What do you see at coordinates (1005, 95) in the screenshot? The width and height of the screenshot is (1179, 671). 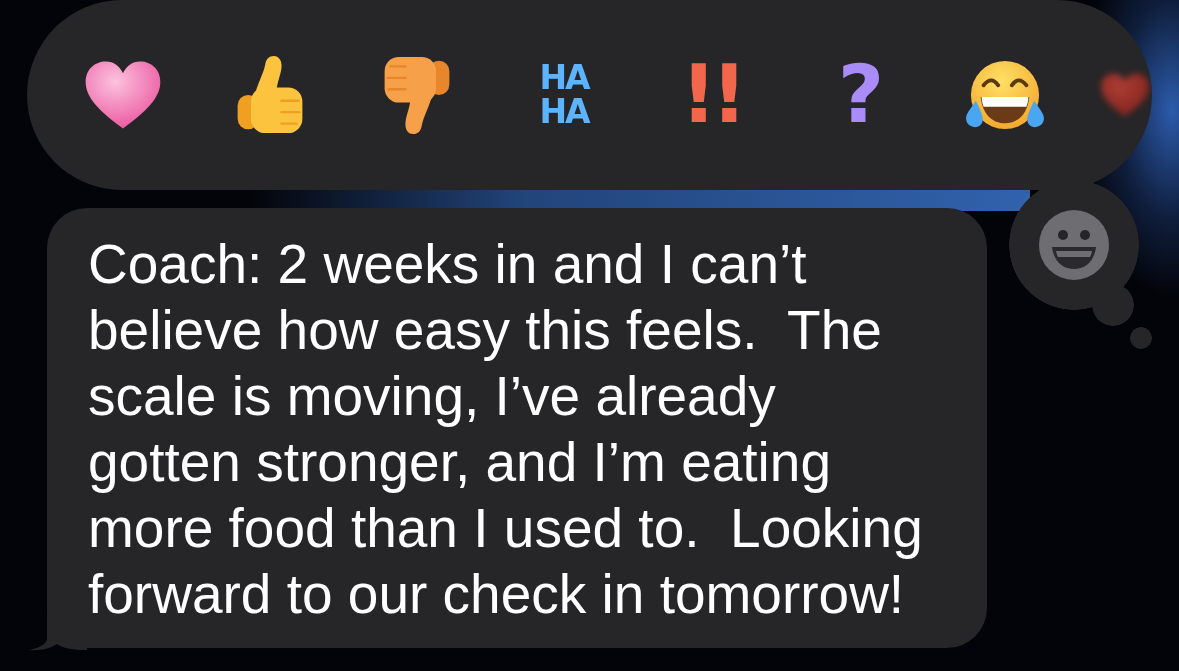 I see `laughing-face-icon` at bounding box center [1005, 95].